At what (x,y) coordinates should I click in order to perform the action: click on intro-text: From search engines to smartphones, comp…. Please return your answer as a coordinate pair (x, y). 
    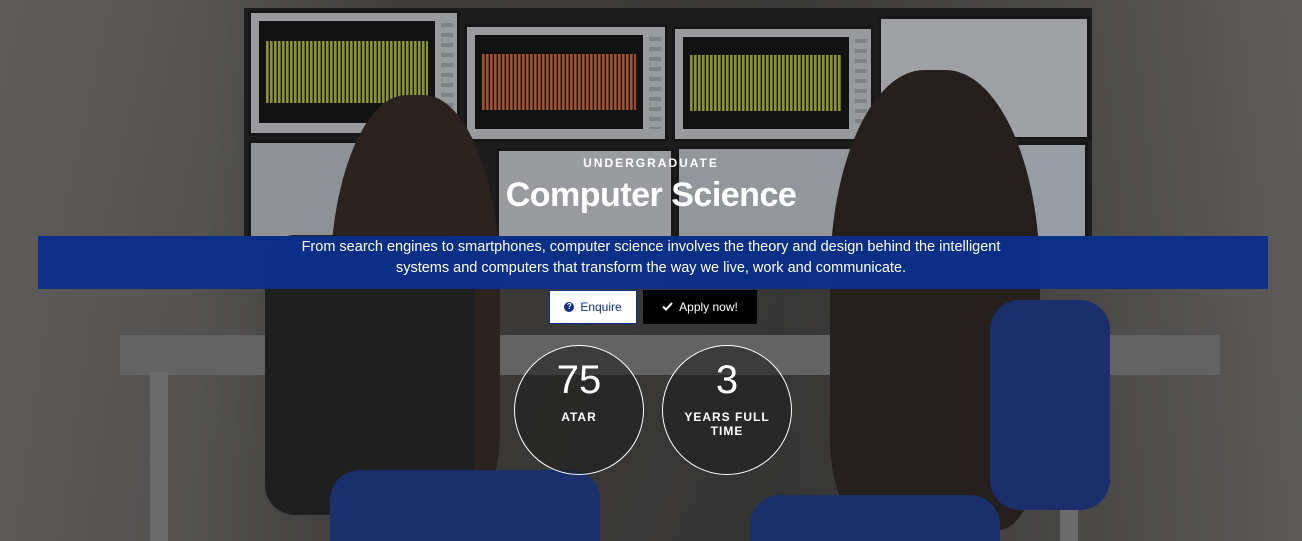
    Looking at the image, I should click on (651, 257).